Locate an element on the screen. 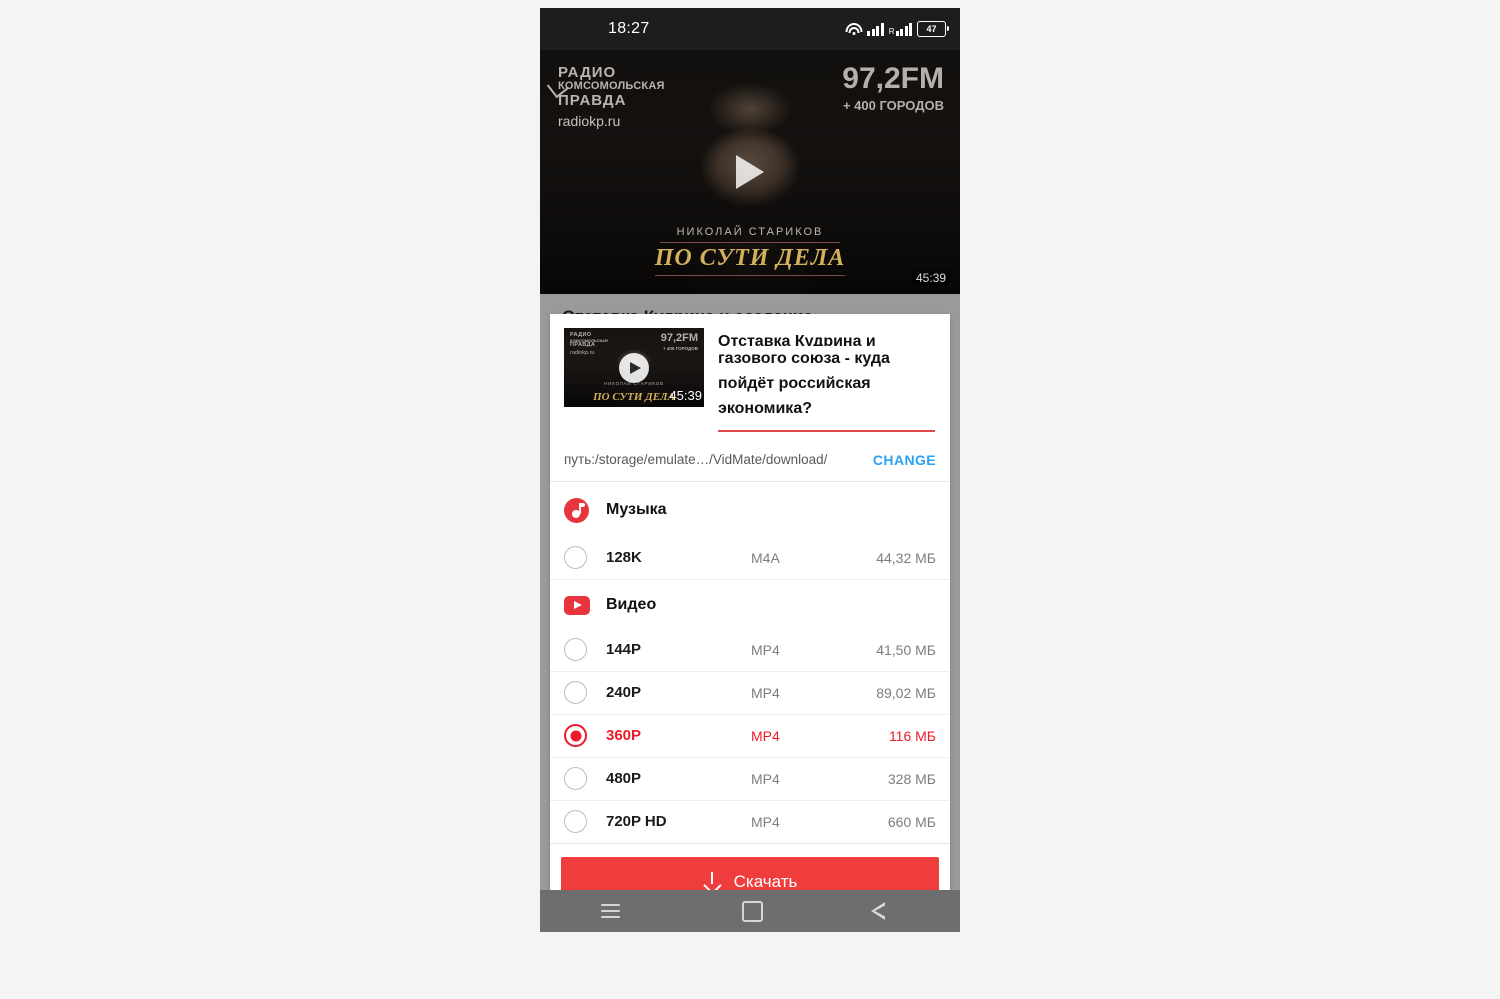 The image size is (1500, 999). video-section-label: Видео is located at coordinates (631, 604).